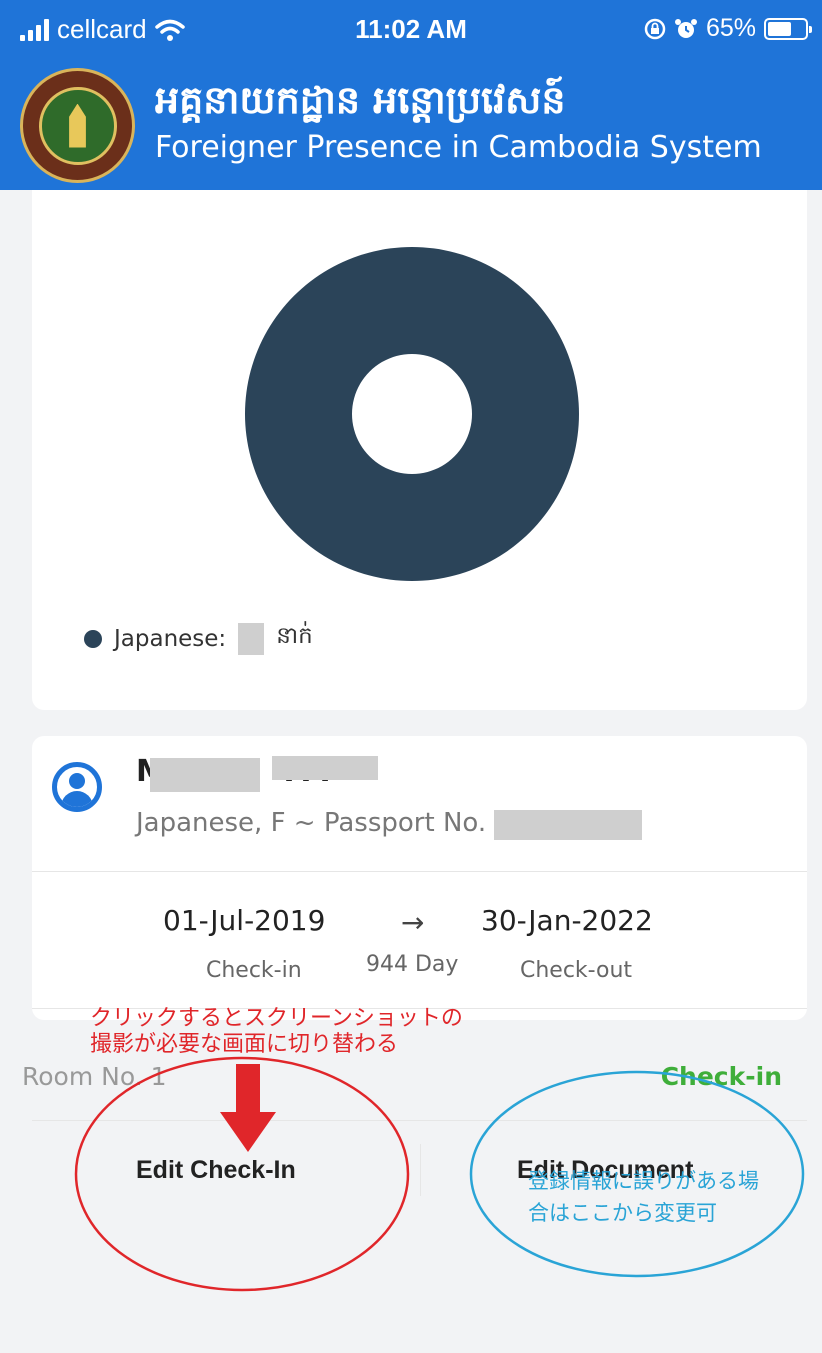  I want to click on checkout-date: 30-Jan-2022, so click(567, 920).